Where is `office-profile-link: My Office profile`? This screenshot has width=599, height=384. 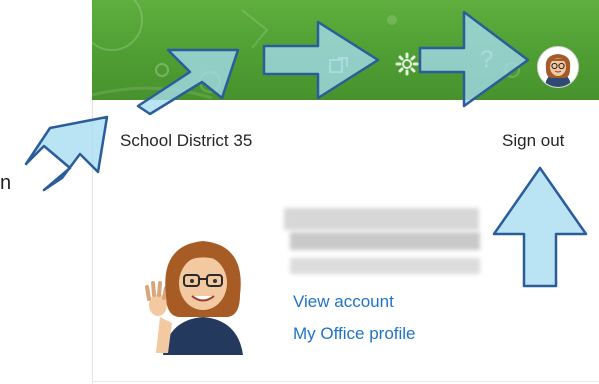 office-profile-link: My Office profile is located at coordinates (354, 334).